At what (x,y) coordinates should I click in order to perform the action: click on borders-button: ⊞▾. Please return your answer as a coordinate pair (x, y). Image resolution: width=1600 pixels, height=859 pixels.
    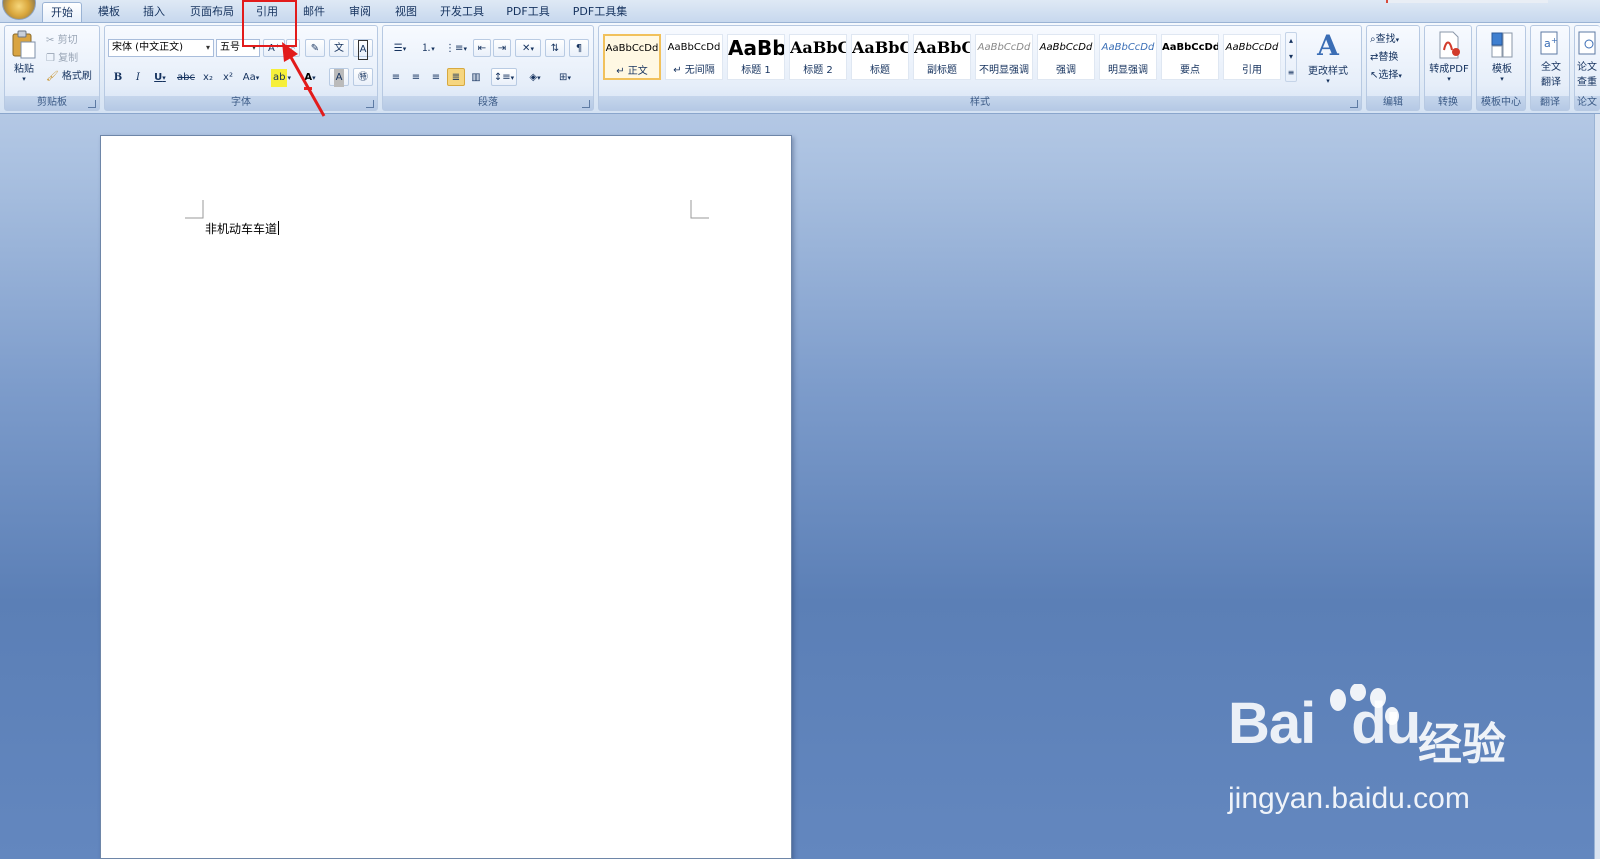
    Looking at the image, I should click on (565, 77).